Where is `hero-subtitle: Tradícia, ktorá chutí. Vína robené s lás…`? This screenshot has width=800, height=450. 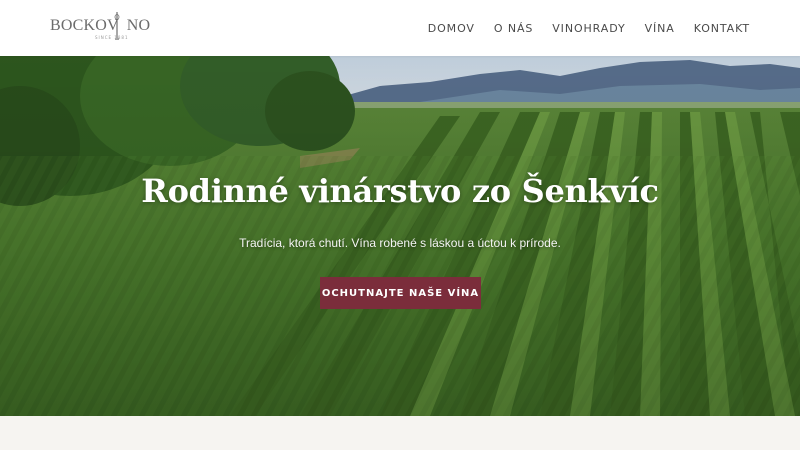 hero-subtitle: Tradícia, ktorá chutí. Vína robené s lás… is located at coordinates (400, 243).